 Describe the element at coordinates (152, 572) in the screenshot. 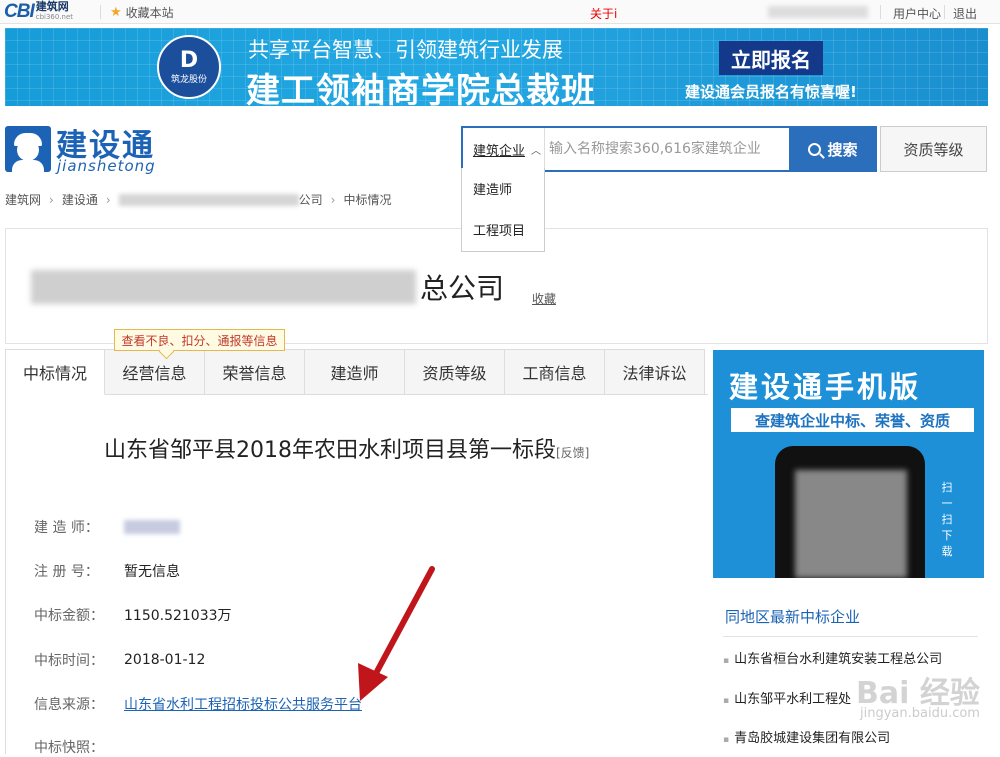

I see `reg-value: 暂无信息` at that location.